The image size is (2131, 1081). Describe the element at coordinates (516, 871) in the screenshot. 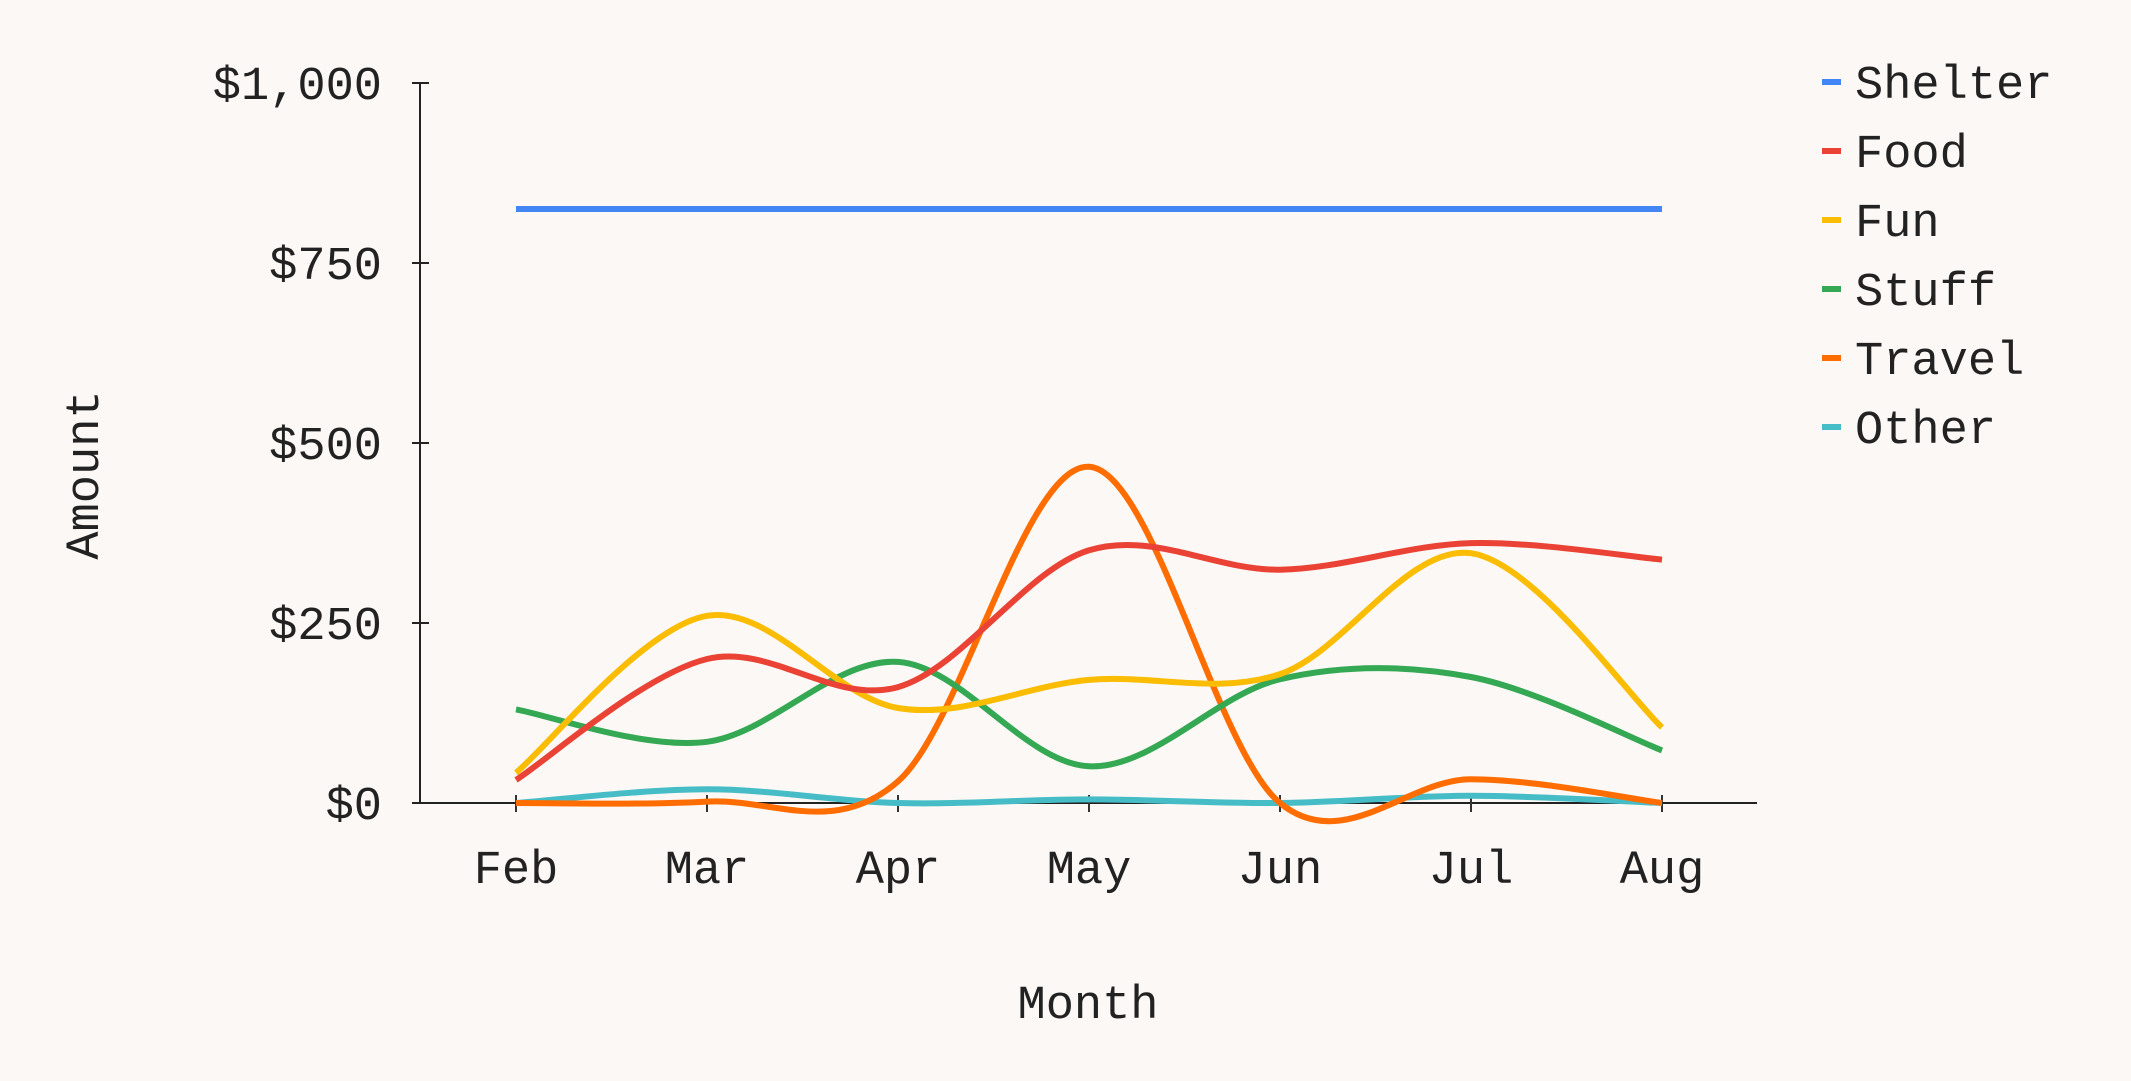

I see `x-tick-label: Feb` at that location.